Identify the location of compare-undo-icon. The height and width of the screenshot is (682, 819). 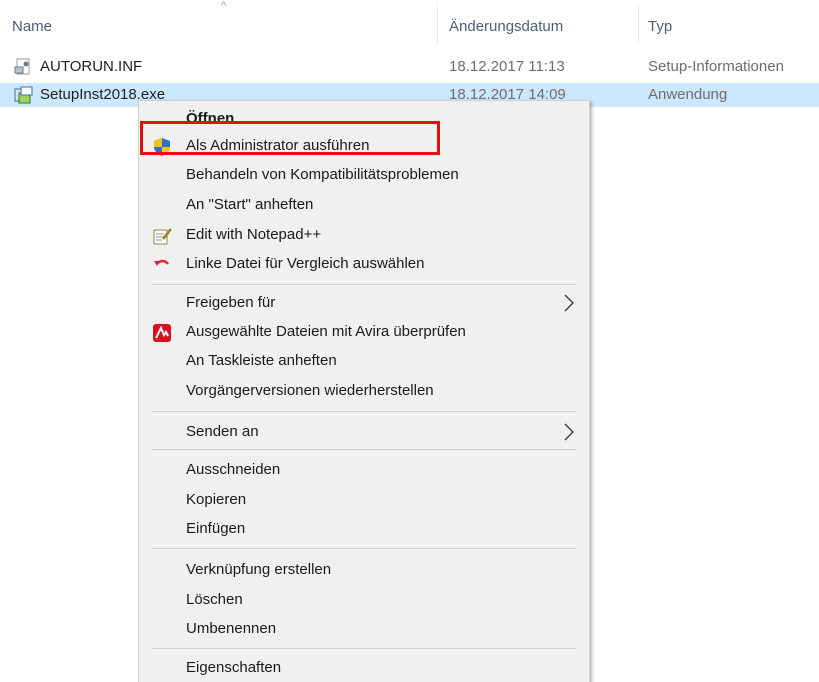
(162, 265).